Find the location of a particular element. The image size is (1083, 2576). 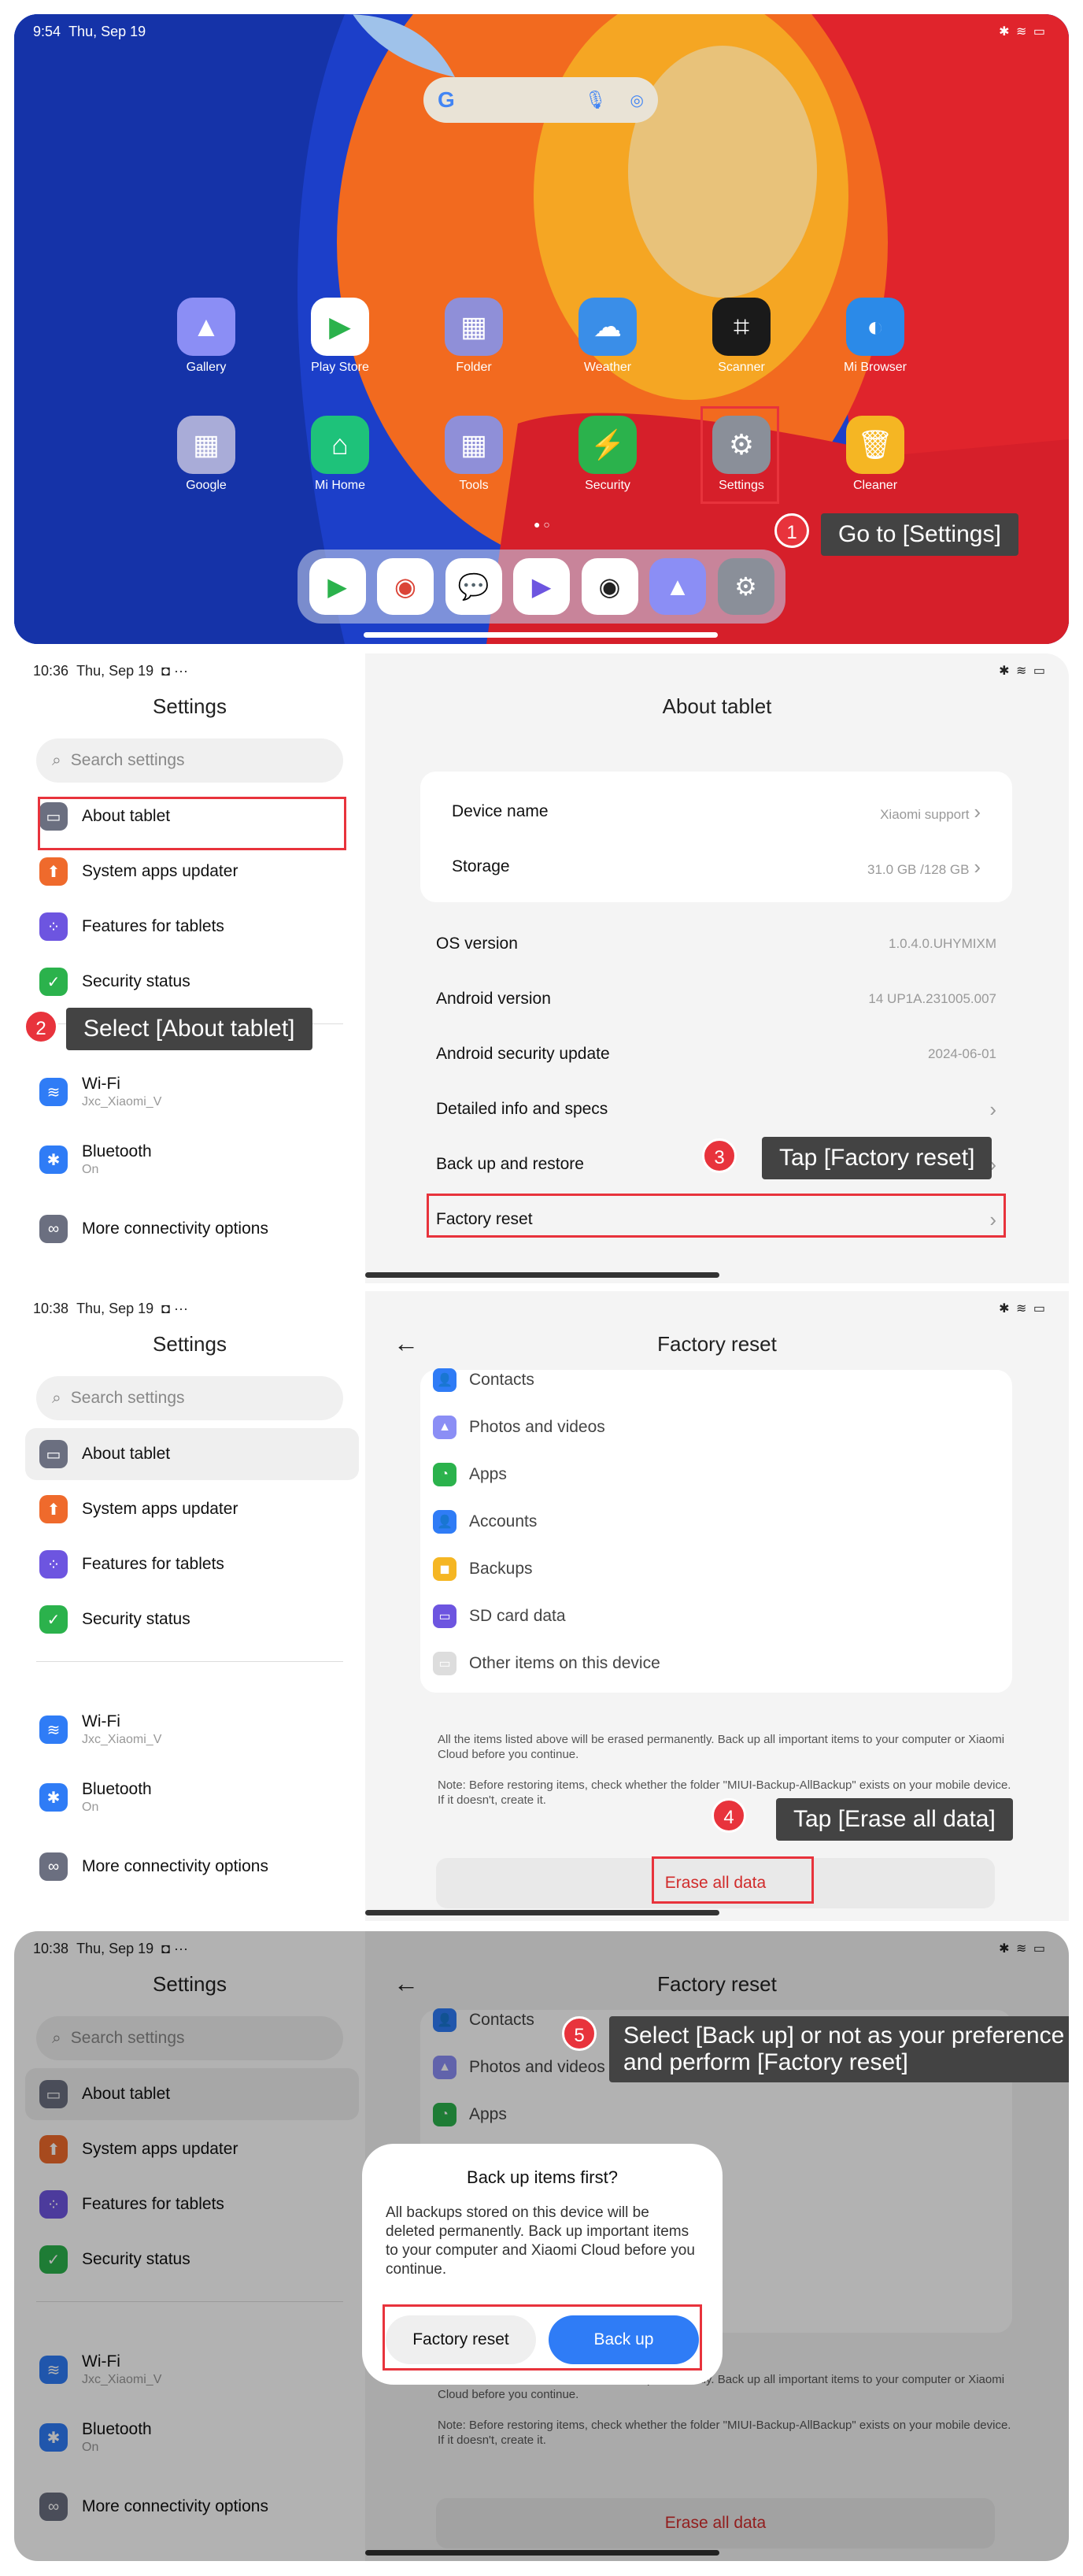

app-label: Scanner is located at coordinates (741, 367).